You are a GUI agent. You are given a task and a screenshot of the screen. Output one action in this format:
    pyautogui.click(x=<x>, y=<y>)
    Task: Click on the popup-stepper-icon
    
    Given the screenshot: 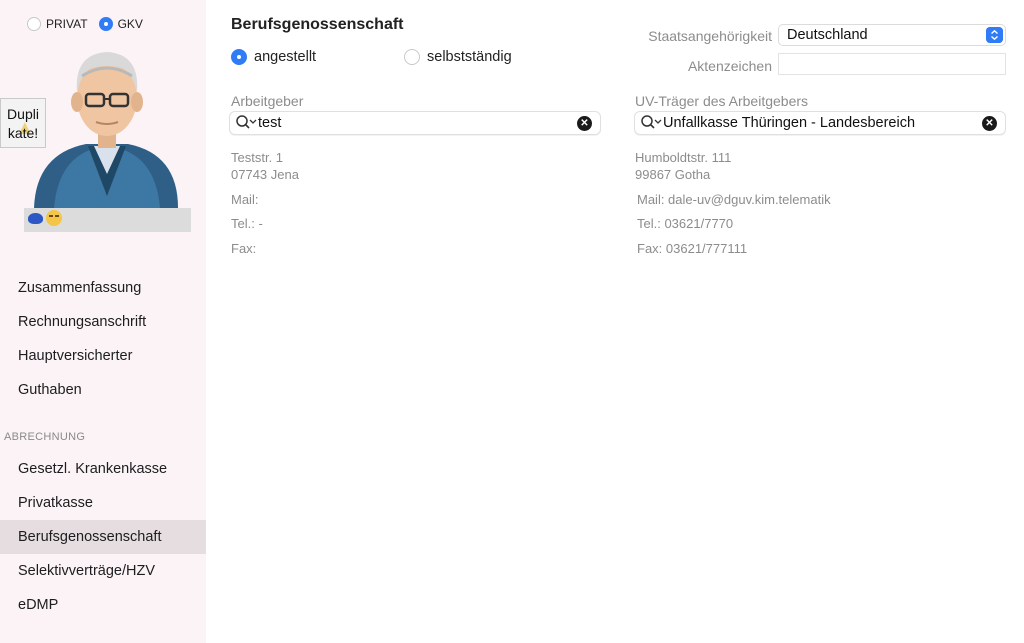 What is the action you would take?
    pyautogui.click(x=994, y=35)
    